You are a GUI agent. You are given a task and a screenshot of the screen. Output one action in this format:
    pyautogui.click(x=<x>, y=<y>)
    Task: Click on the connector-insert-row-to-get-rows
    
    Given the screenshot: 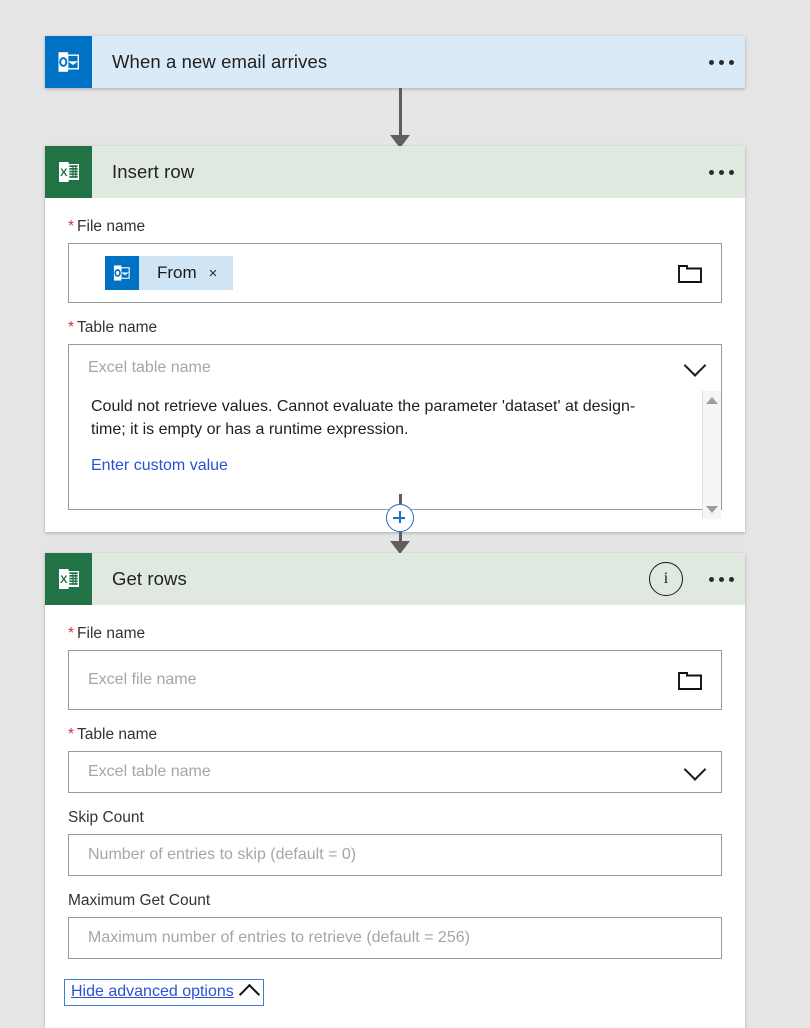 What is the action you would take?
    pyautogui.click(x=400, y=524)
    